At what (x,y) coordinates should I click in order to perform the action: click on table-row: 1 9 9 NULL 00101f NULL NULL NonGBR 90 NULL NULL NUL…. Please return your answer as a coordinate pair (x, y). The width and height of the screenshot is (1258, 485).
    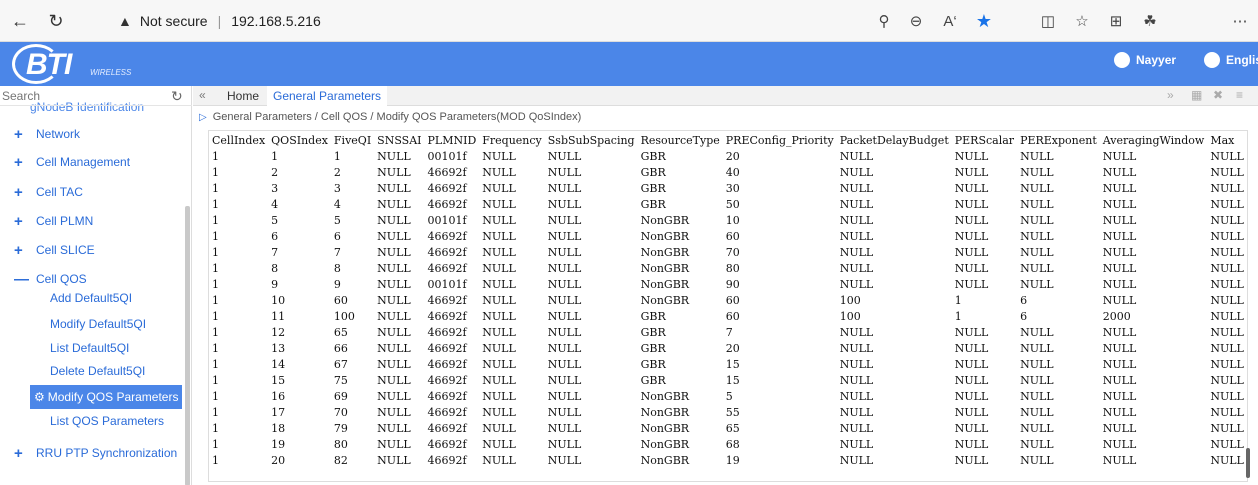
    Looking at the image, I should click on (728, 285).